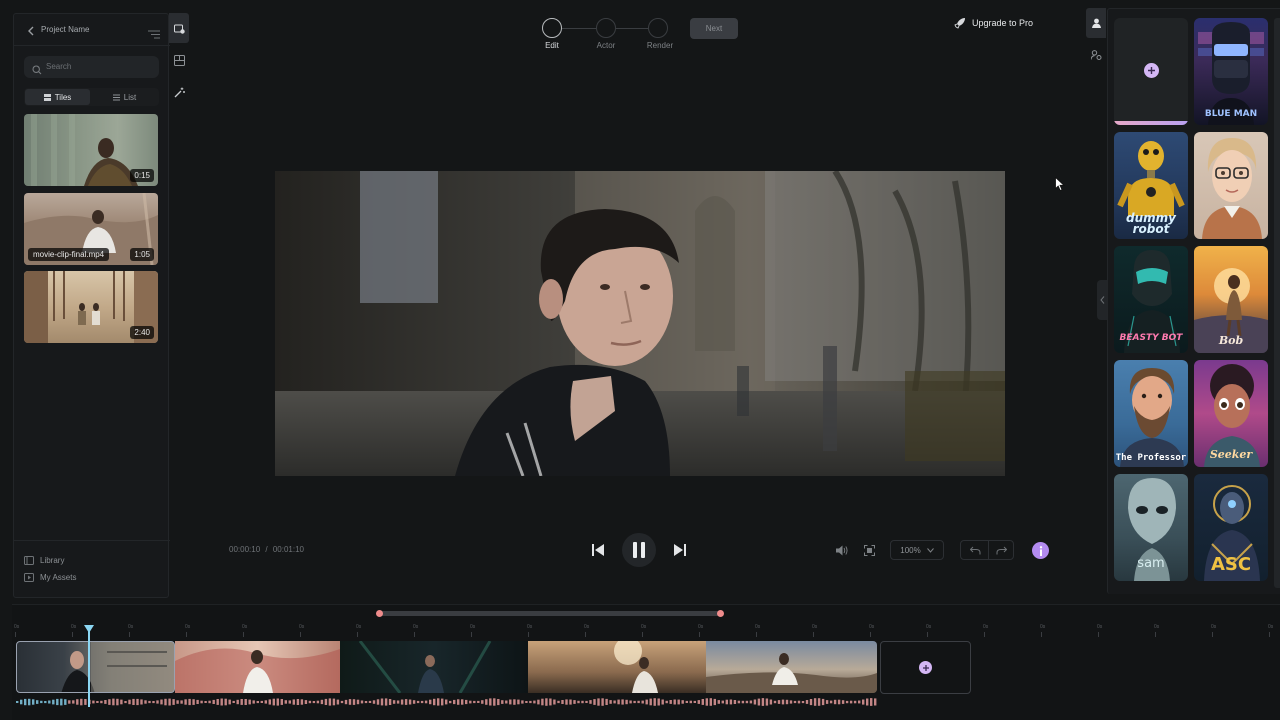 This screenshot has height=720, width=1280. I want to click on media-tile-2: movie-clip-final.mp4 1:05, so click(91, 229).